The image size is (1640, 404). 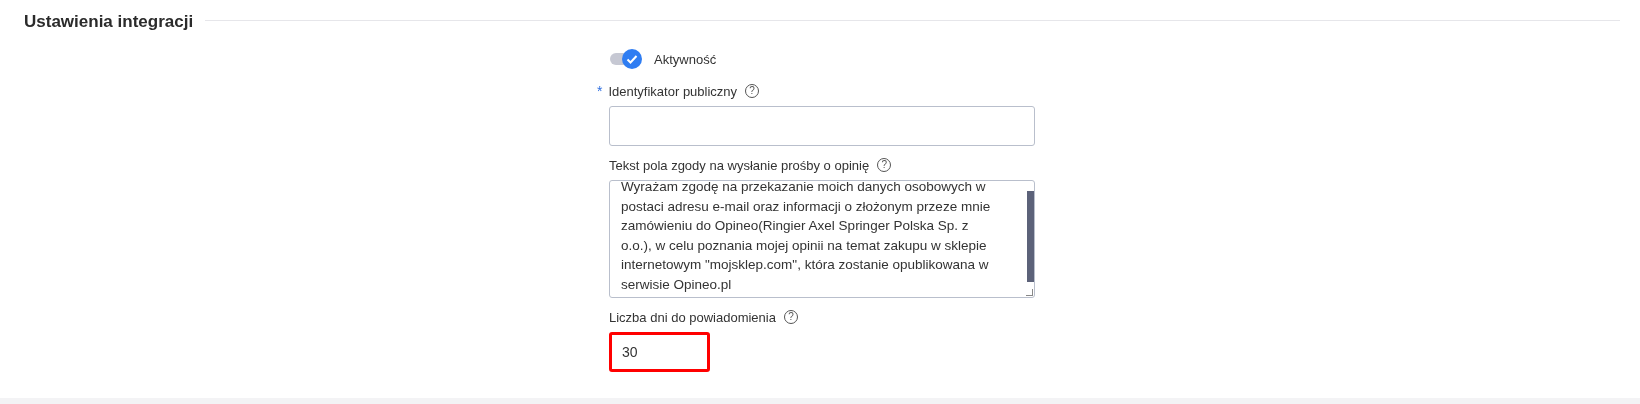 I want to click on text-area: Wyrażam zgodę na przekazanie moich danych osobowych w postaci adresu e-mail oraz informacji o złożonym przeze mnie zamówieniu do Opineo(Ringier Axel Springer Polska Sp. z o.o.), w celu poznania mojej opinii na temat zakupu w sklepie internetowym "mojsklep.com", która zostanie opublikowana w serwisie Opineo.pl, so click(x=822, y=239).